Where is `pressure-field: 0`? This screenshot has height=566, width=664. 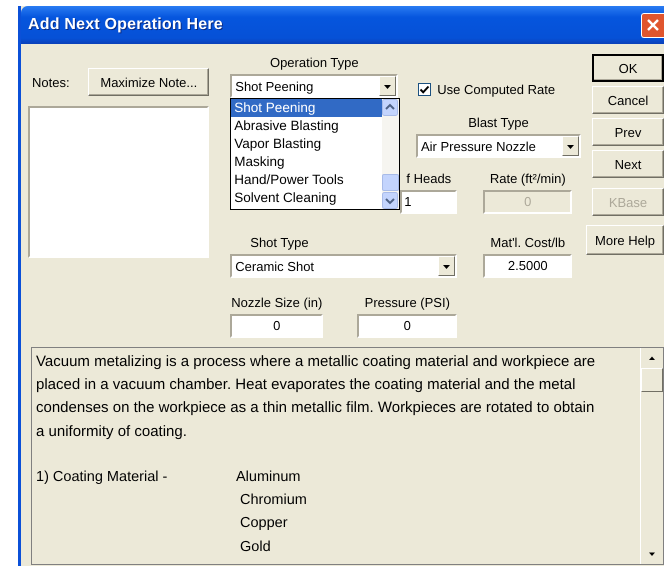 pressure-field: 0 is located at coordinates (407, 326).